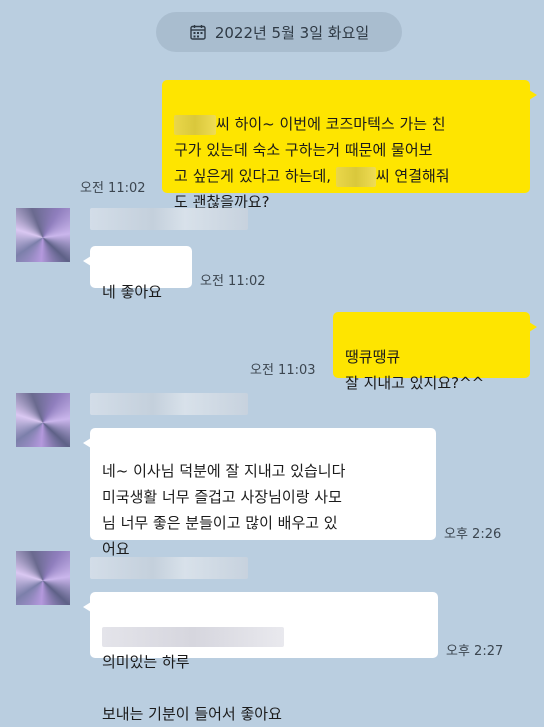 The width and height of the screenshot is (544, 727). What do you see at coordinates (137, 273) in the screenshot?
I see `their-message-bubble: 네 좋아요` at bounding box center [137, 273].